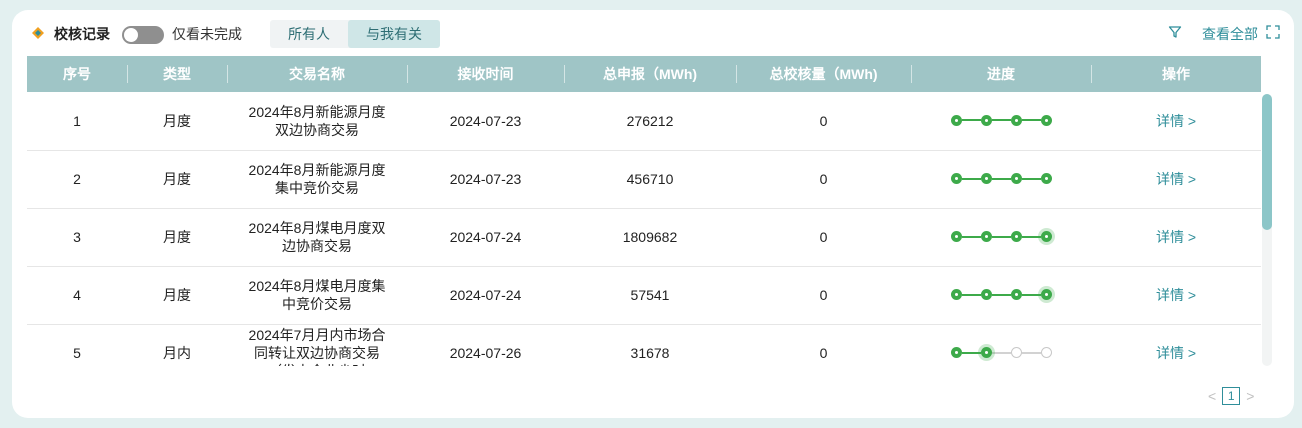 The height and width of the screenshot is (428, 1302). Describe the element at coordinates (1176, 74) in the screenshot. I see `column-header-action: 操作` at that location.